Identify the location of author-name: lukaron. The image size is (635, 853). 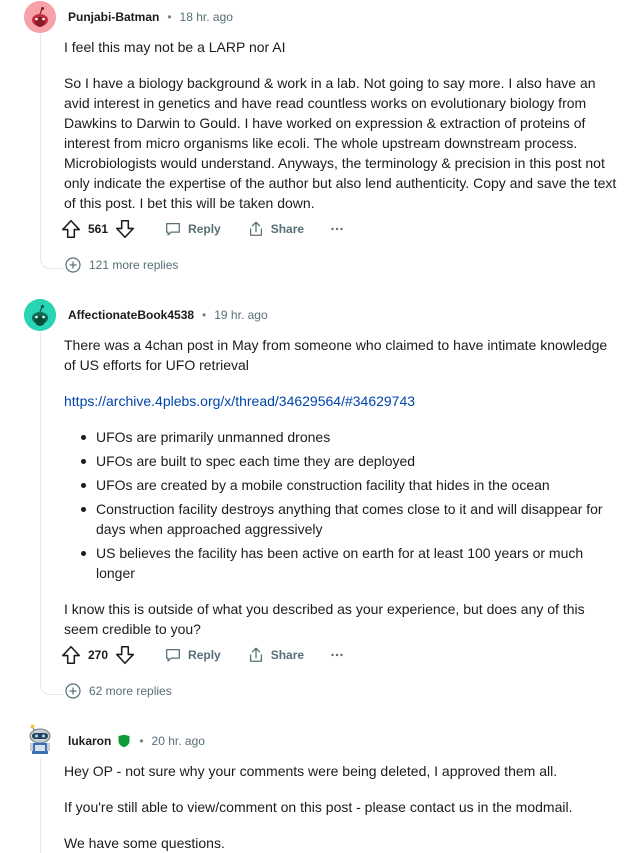
(89, 741).